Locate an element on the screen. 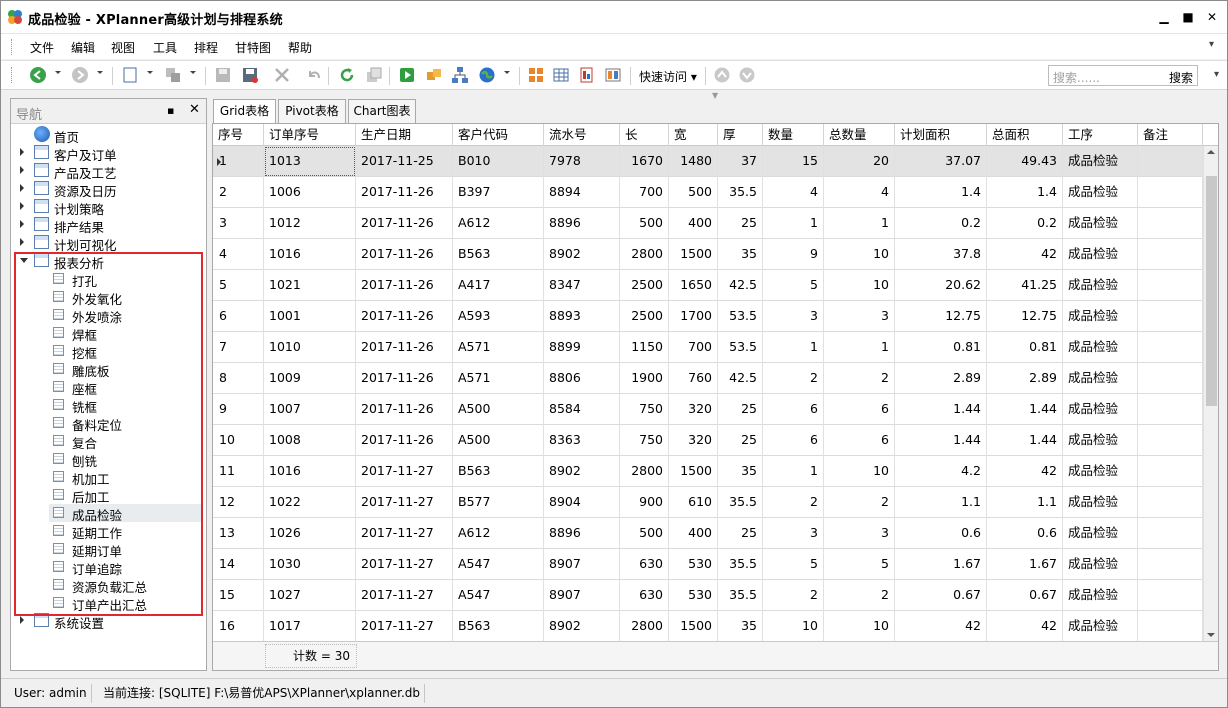 The height and width of the screenshot is (708, 1228). cell-customer-code: A547 is located at coordinates (498, 595).